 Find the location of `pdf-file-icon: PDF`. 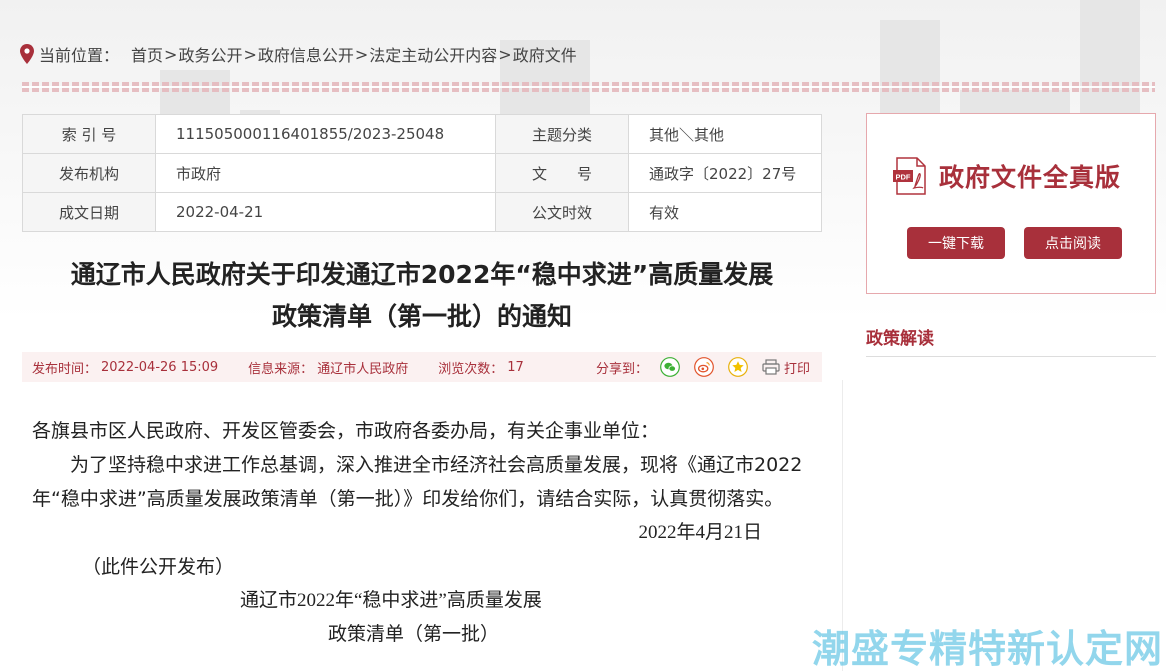

pdf-file-icon: PDF is located at coordinates (909, 176).